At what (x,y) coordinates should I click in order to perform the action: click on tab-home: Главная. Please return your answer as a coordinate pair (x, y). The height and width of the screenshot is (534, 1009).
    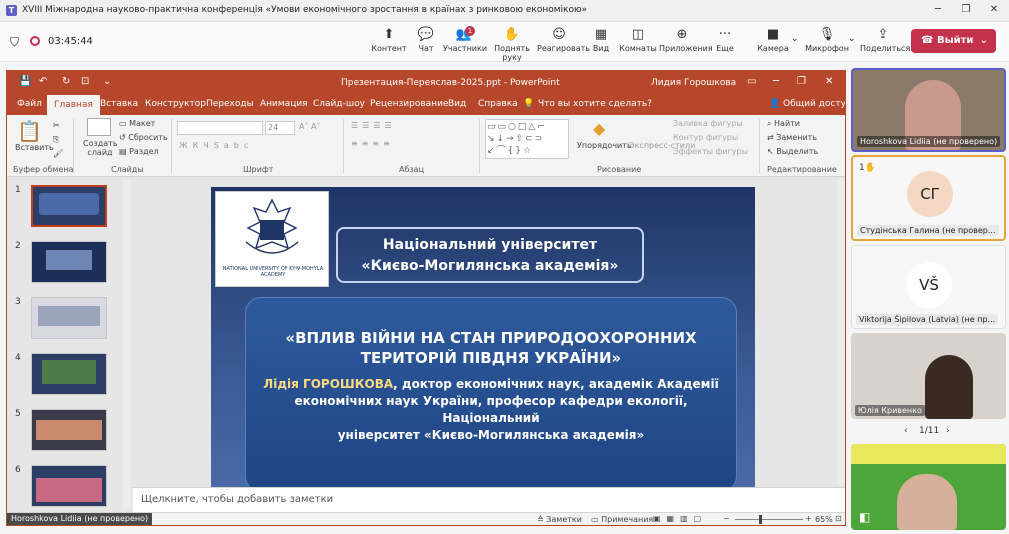
    Looking at the image, I should click on (73, 105).